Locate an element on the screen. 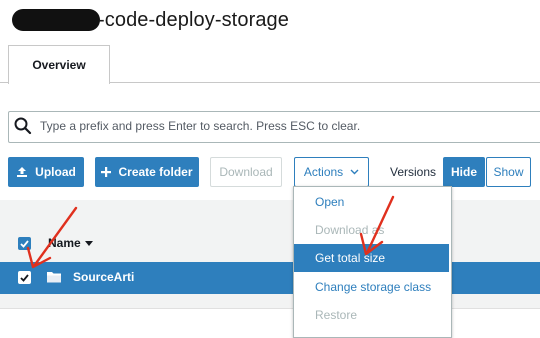  folder-icon is located at coordinates (54, 277).